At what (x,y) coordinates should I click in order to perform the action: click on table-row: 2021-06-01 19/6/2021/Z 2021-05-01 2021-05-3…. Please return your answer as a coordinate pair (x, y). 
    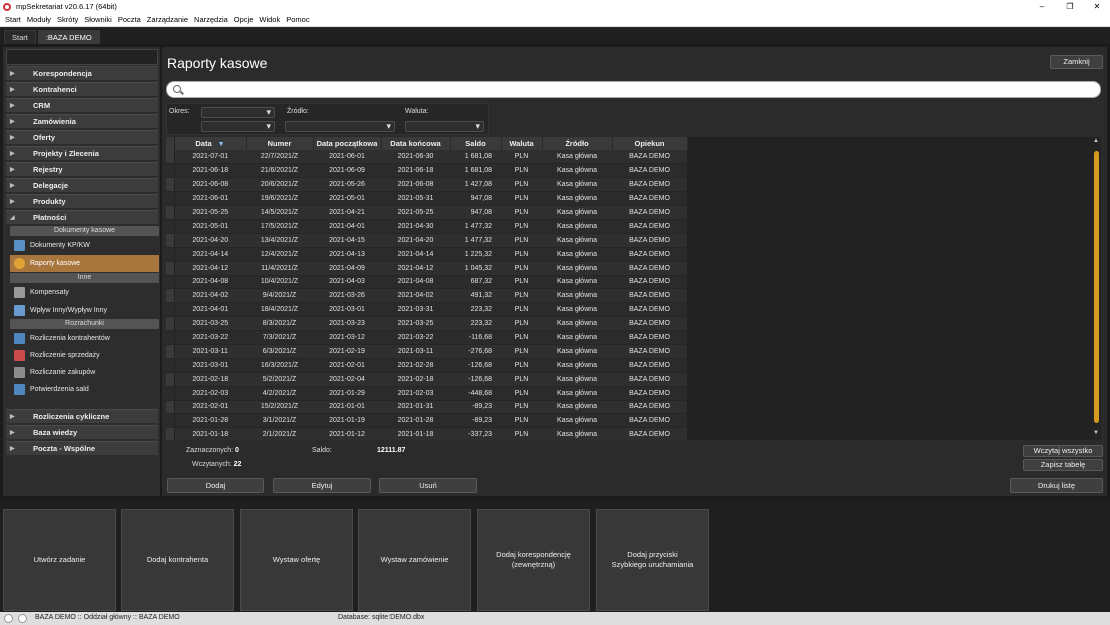
    Looking at the image, I should click on (426, 199).